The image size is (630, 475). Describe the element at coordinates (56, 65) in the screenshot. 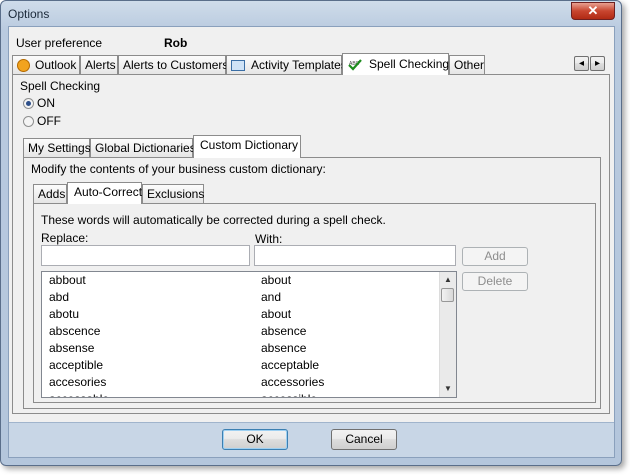

I see `tab-outlook-label: Outlook` at that location.